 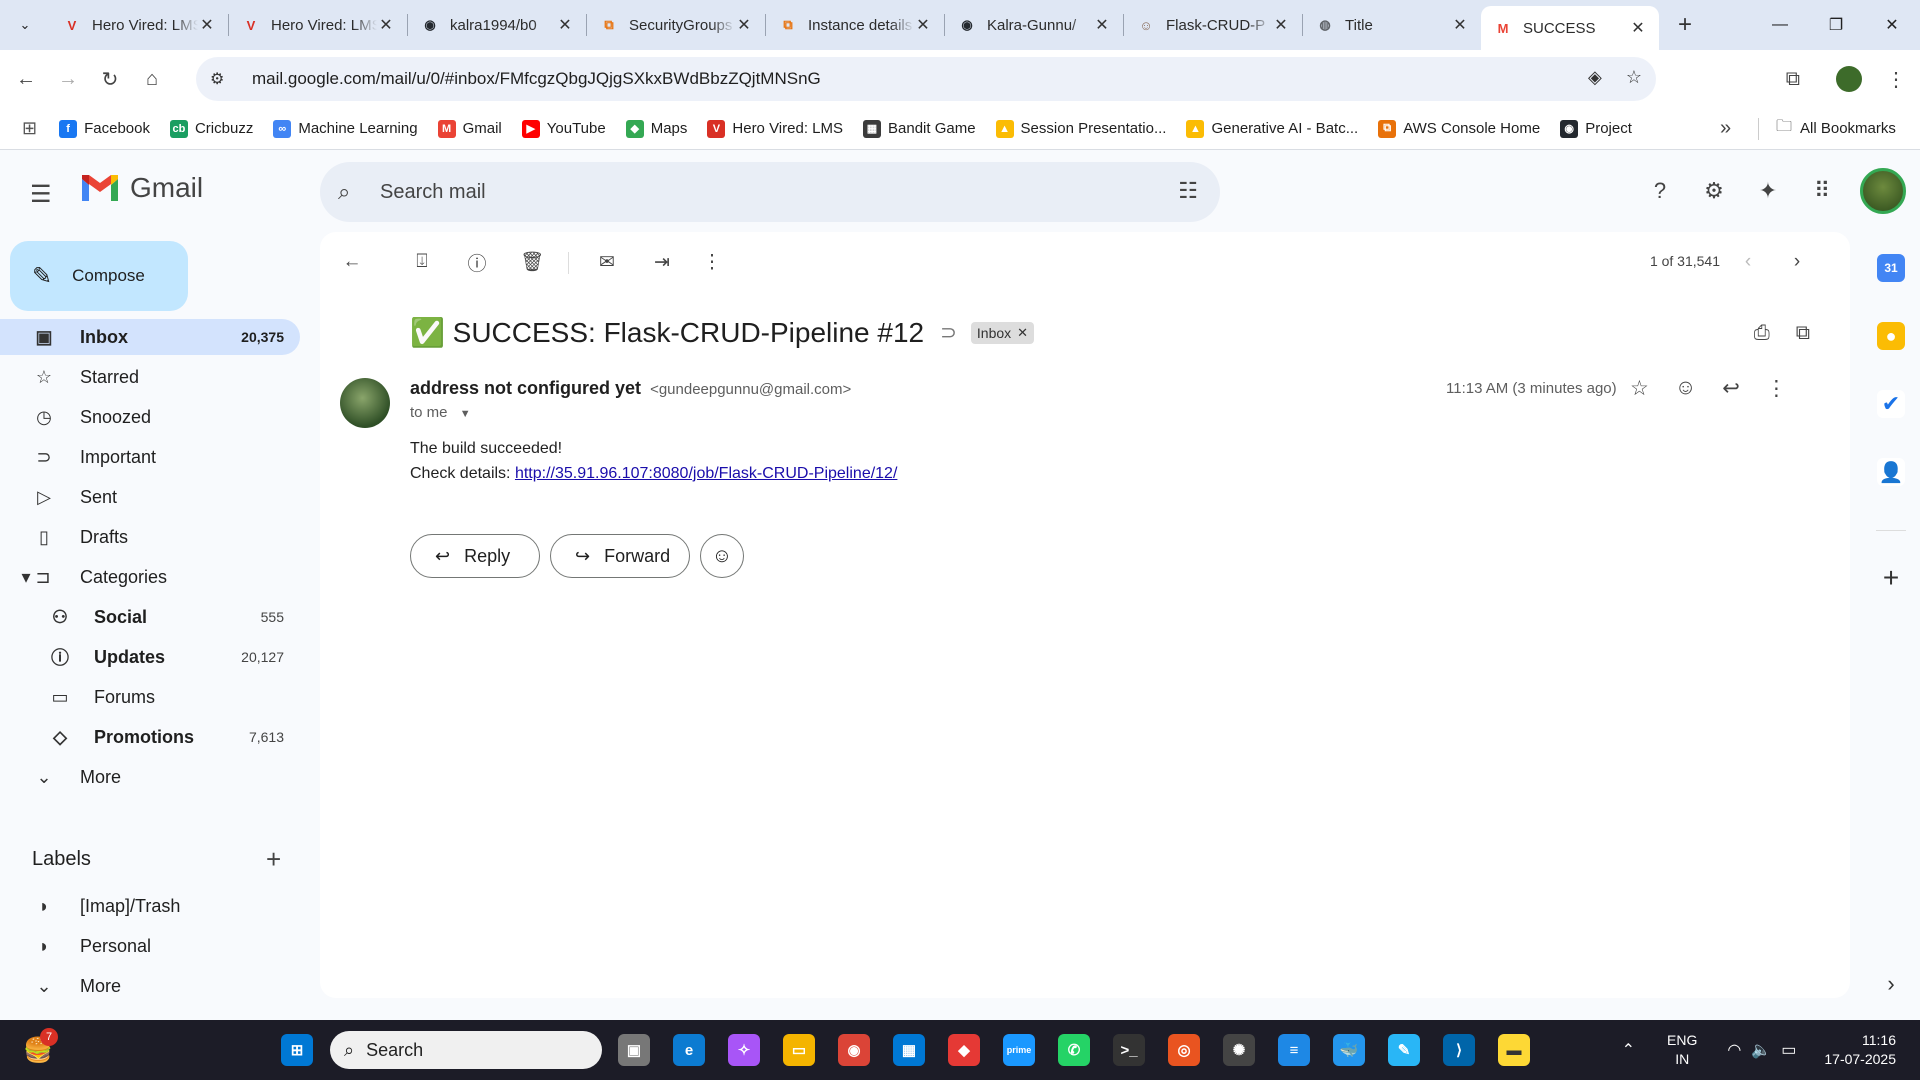 What do you see at coordinates (1660, 191) in the screenshot?
I see `help-icon: ?` at bounding box center [1660, 191].